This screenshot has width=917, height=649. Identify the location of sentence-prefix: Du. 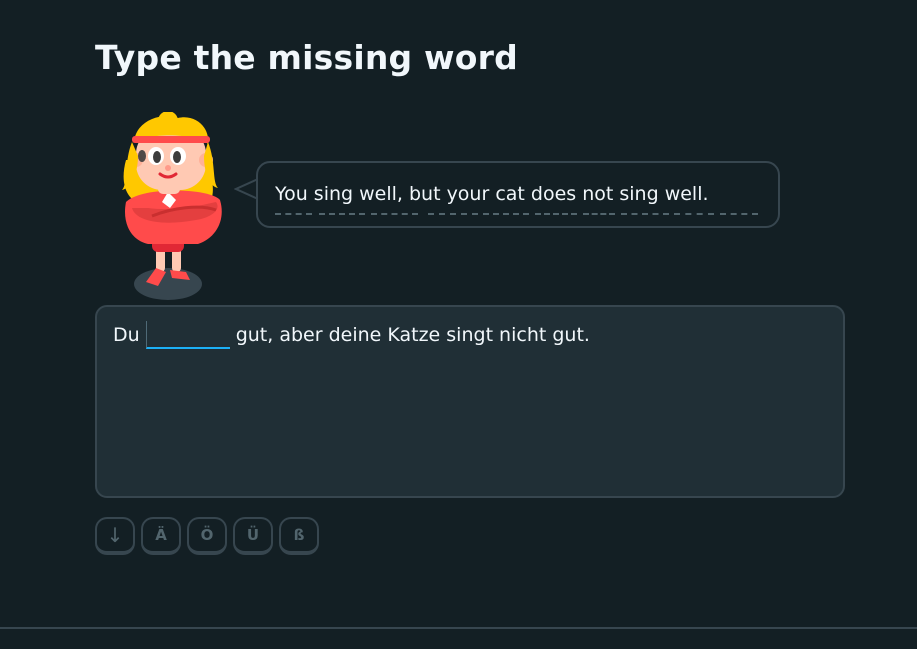
(126, 335).